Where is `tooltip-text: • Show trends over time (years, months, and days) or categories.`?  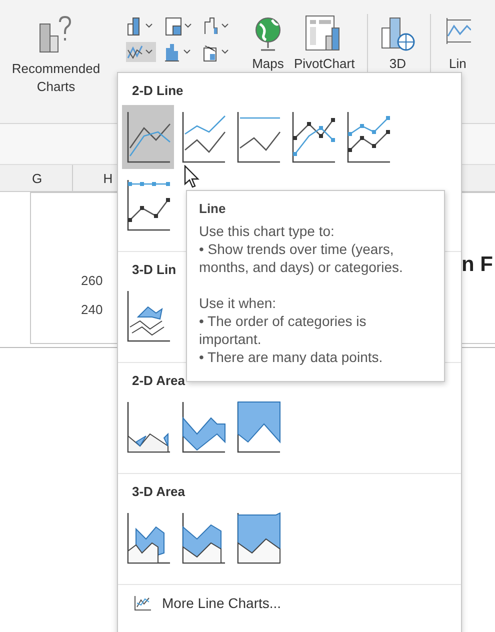 tooltip-text: • Show trends over time (years, months, and days) or categories. is located at coordinates (301, 258).